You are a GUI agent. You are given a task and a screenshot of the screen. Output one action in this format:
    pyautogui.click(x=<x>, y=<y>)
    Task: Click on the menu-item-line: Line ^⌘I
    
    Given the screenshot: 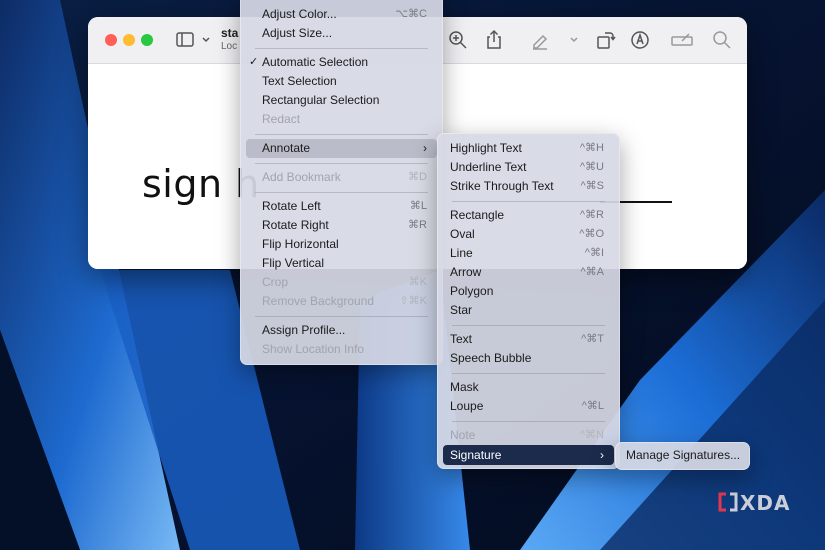 What is the action you would take?
    pyautogui.click(x=528, y=253)
    